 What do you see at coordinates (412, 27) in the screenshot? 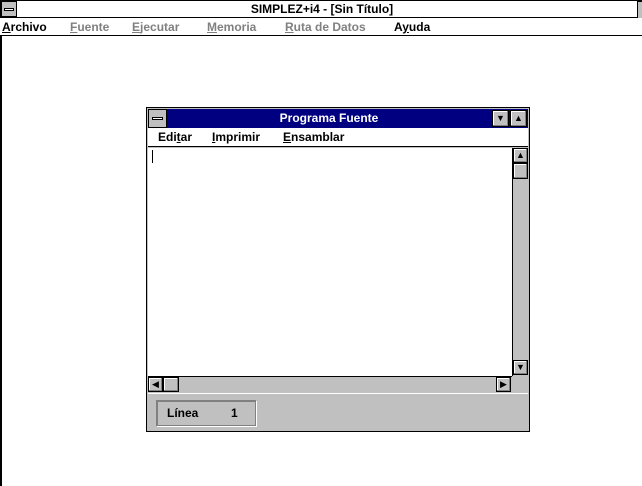
I see `menu-ayuda: Ayuda` at bounding box center [412, 27].